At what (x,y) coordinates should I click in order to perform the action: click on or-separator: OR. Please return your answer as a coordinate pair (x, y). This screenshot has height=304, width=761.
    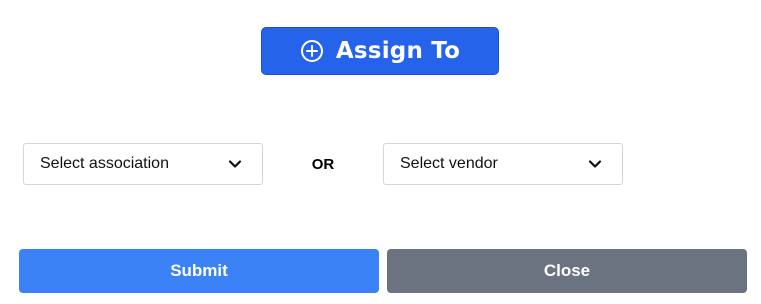
    Looking at the image, I should click on (323, 164).